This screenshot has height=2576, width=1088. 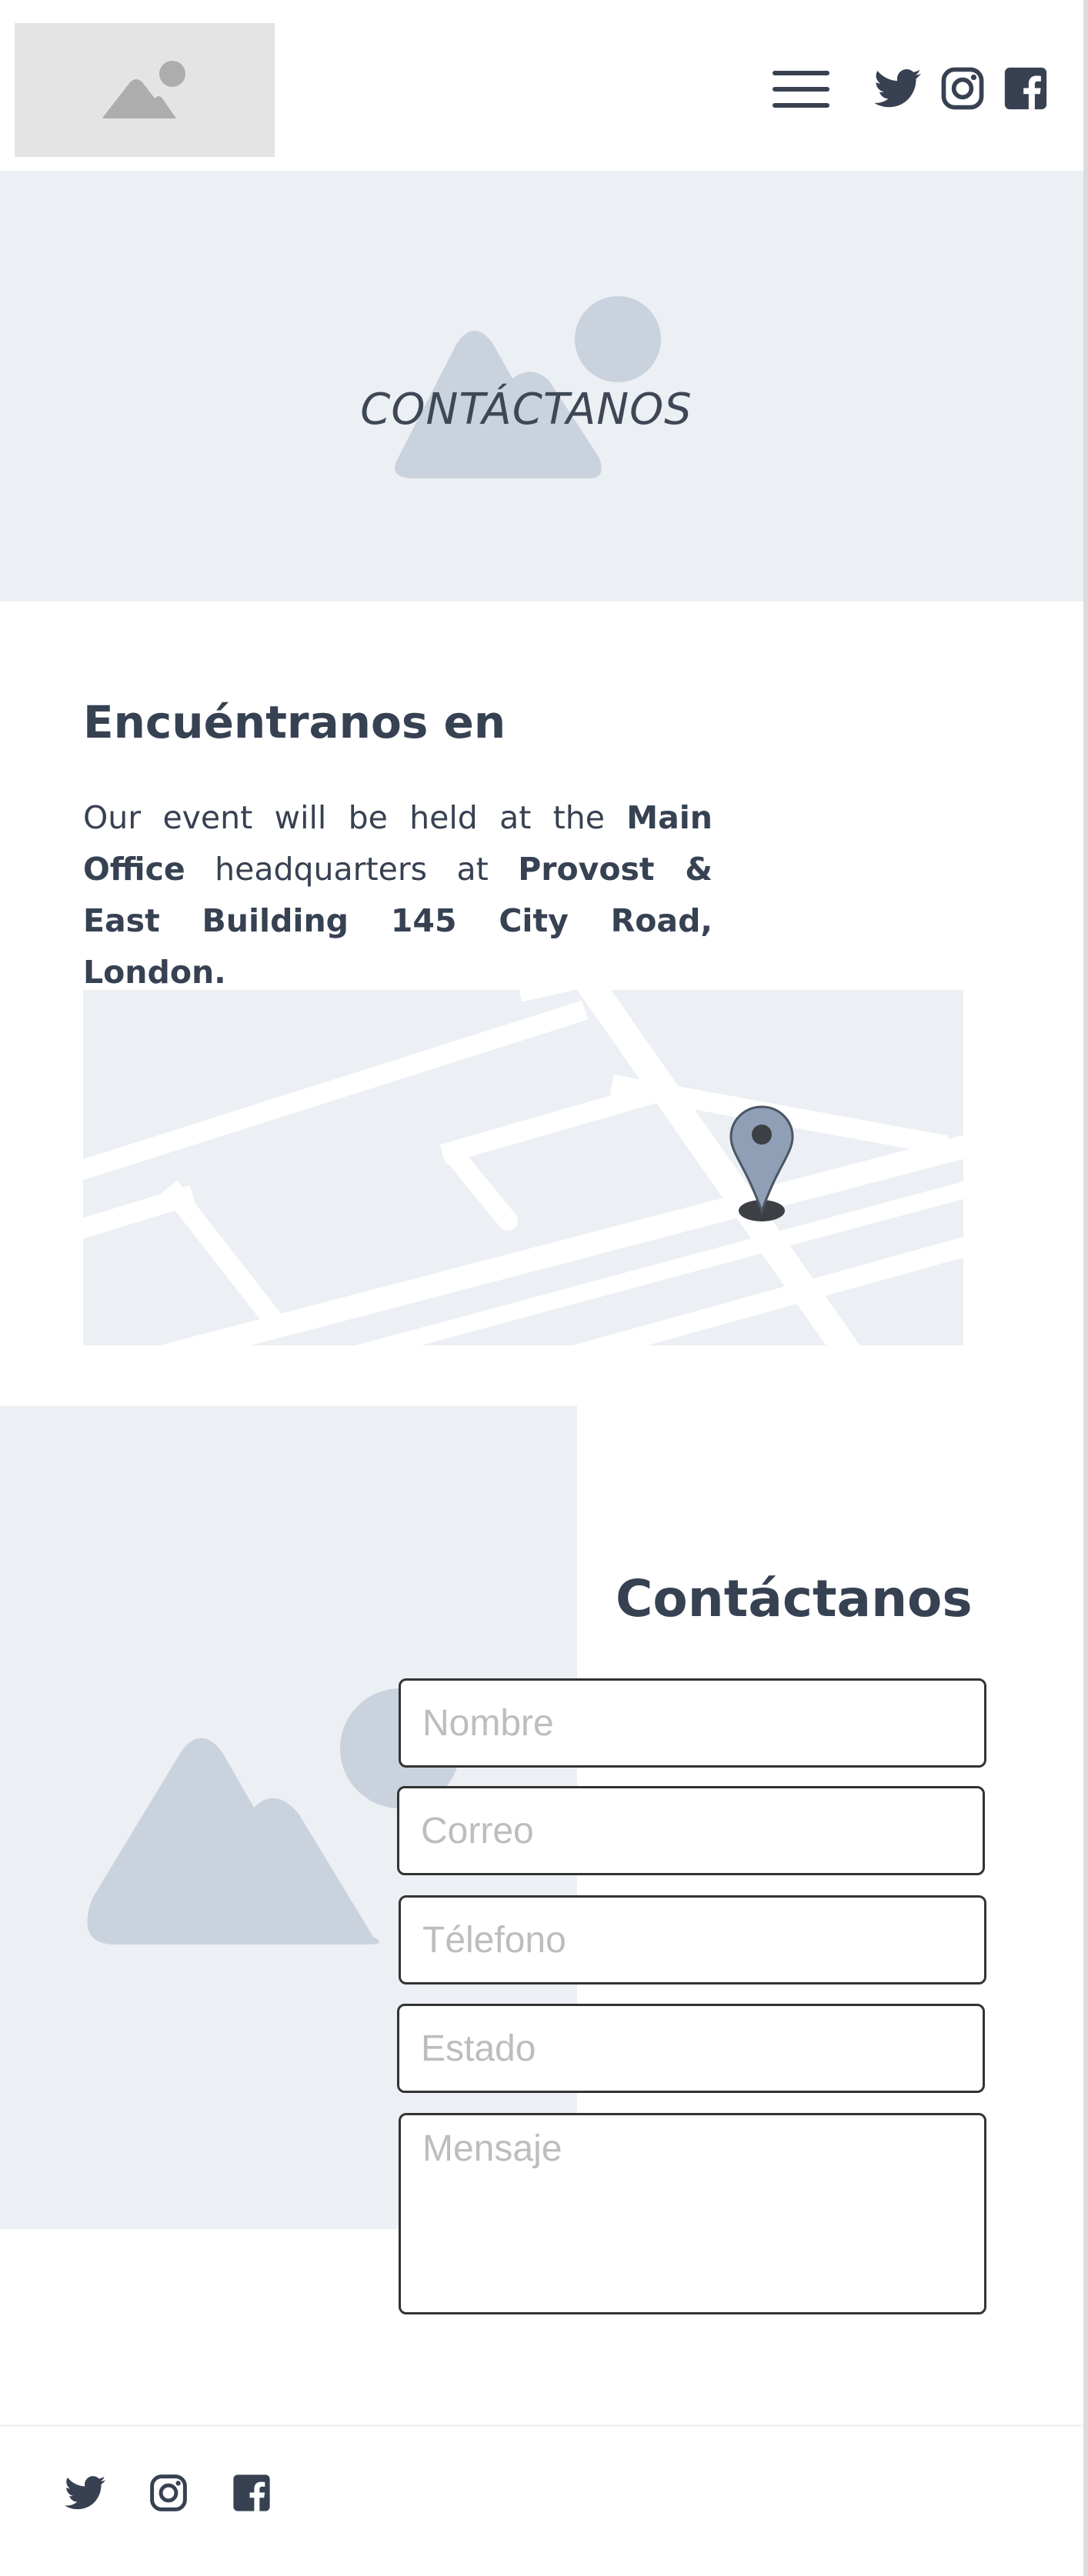 I want to click on find-us-heading: Encuéntranos en, so click(x=294, y=722).